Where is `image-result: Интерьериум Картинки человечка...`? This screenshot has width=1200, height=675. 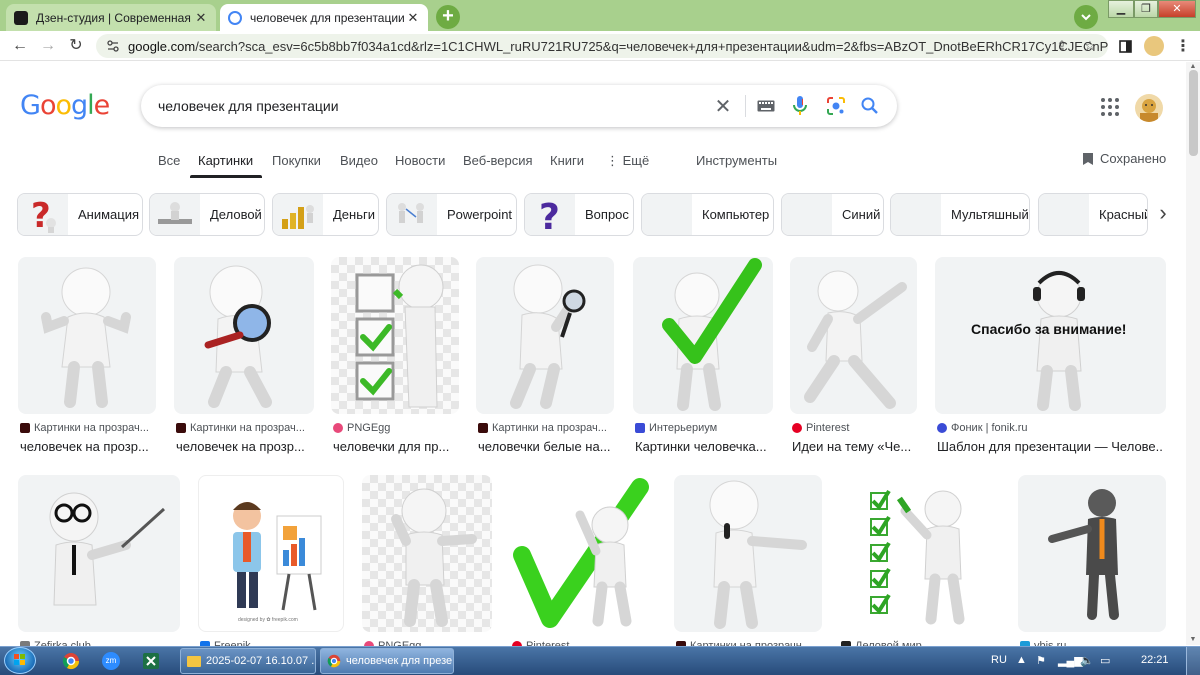
image-result: Интерьериум Картинки человечка... is located at coordinates (703, 357).